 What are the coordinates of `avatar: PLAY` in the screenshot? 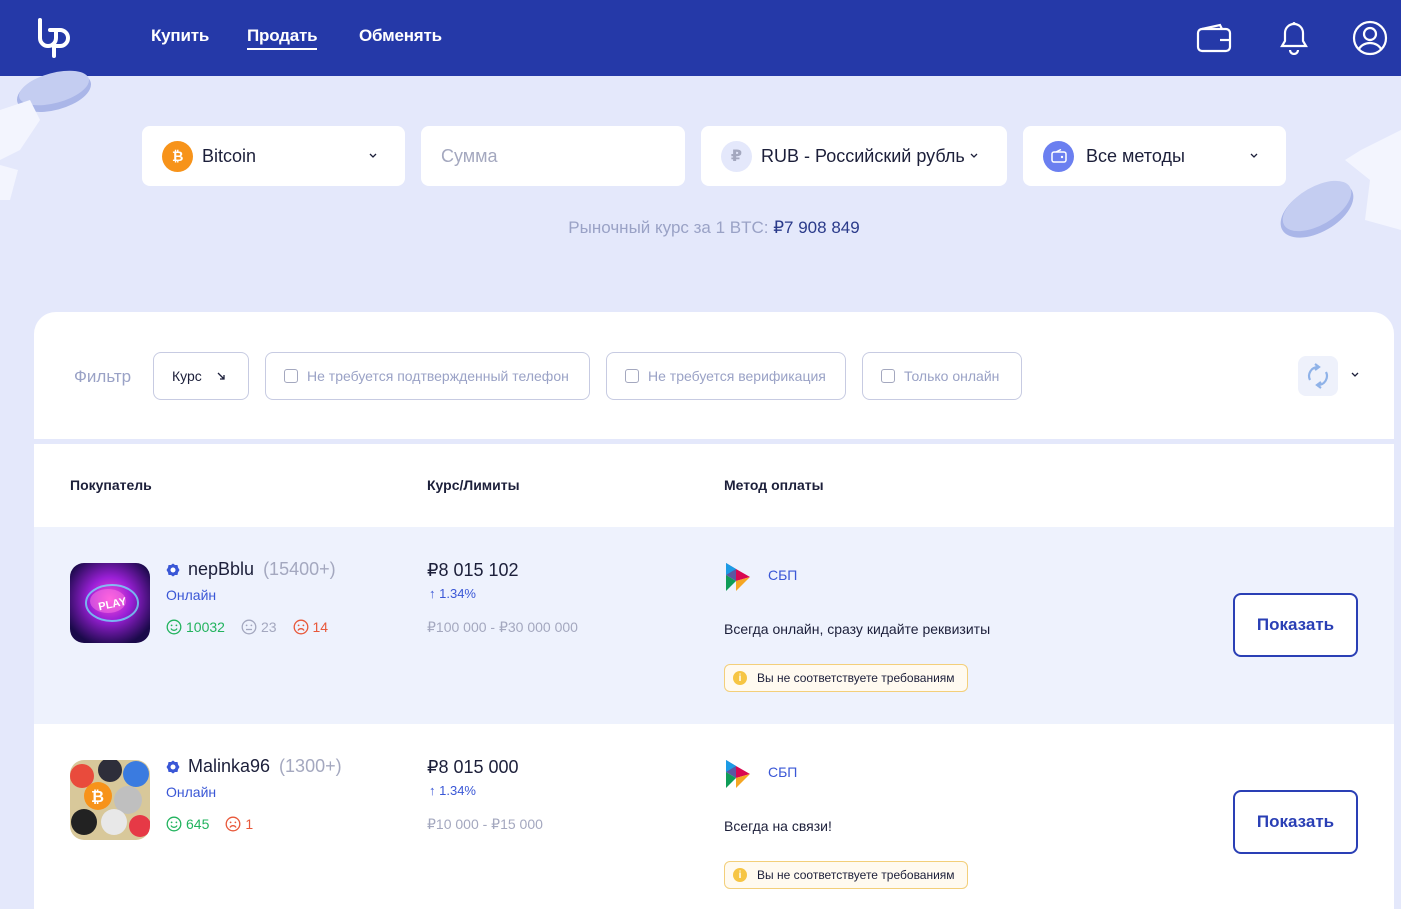 It's located at (110, 603).